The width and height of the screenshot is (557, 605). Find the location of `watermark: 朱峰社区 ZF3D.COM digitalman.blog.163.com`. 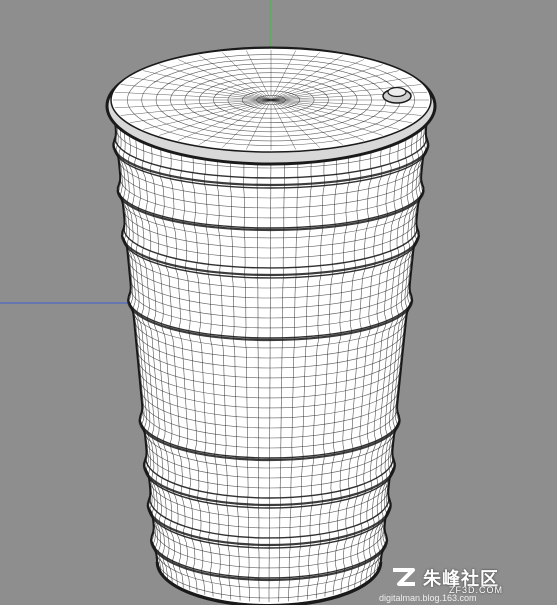

watermark: 朱峰社区 ZF3D.COM digitalman.blog.163.com is located at coordinates (464, 583).